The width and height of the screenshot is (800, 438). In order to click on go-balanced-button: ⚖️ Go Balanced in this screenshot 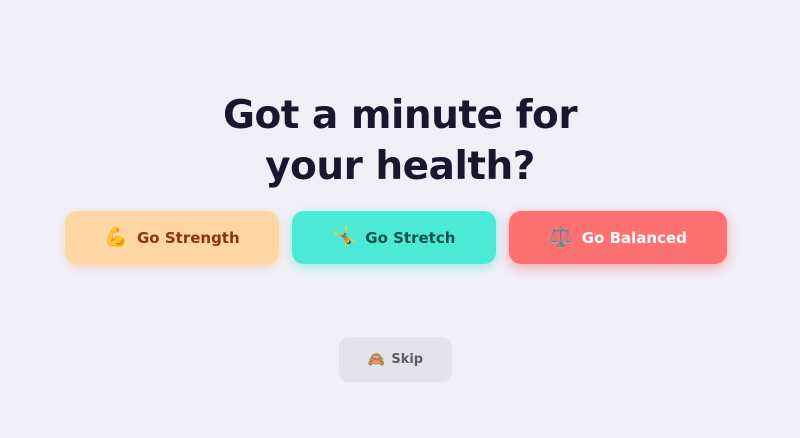, I will do `click(618, 237)`.